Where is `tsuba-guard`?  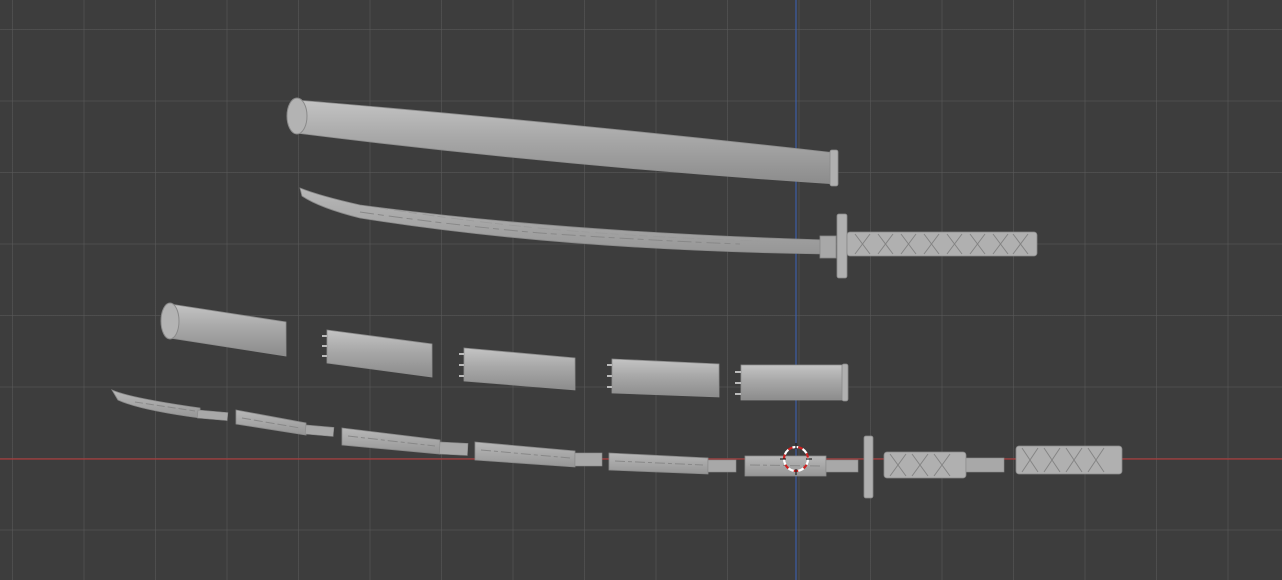
tsuba-guard is located at coordinates (868, 467).